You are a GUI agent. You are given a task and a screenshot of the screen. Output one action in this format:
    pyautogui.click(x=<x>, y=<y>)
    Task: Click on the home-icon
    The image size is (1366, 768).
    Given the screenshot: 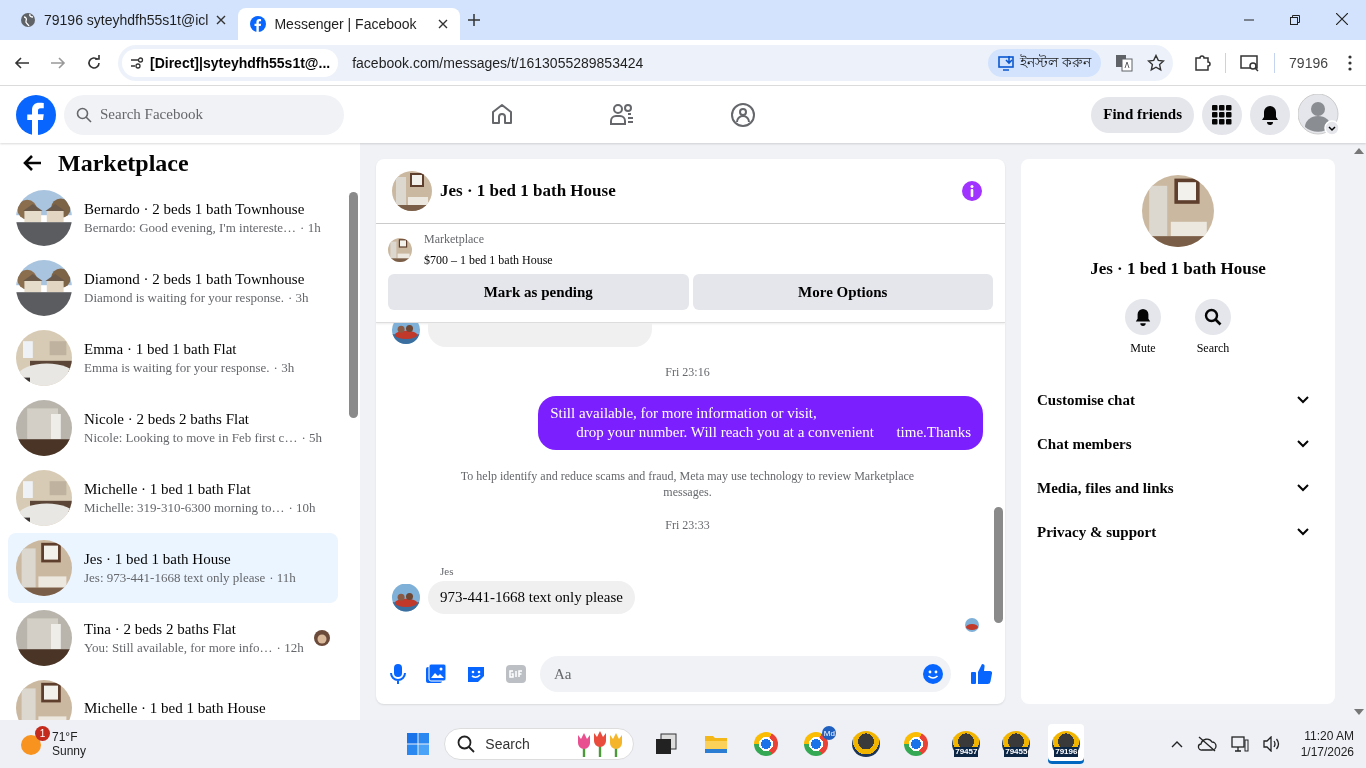 What is the action you would take?
    pyautogui.click(x=501, y=113)
    